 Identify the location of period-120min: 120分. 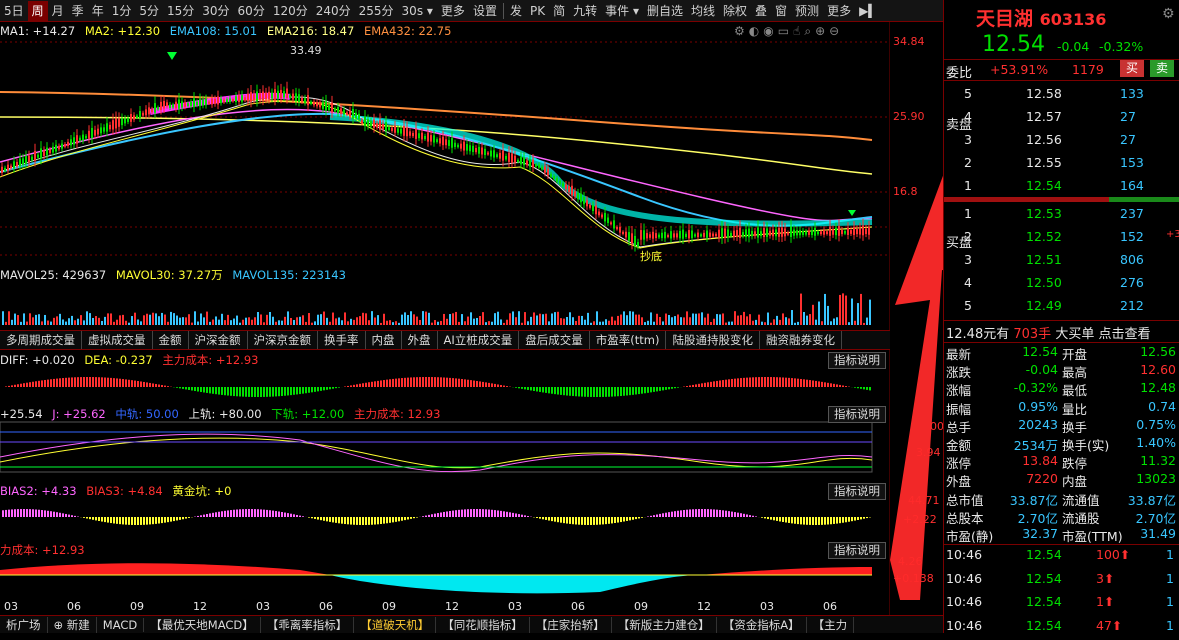
(290, 11).